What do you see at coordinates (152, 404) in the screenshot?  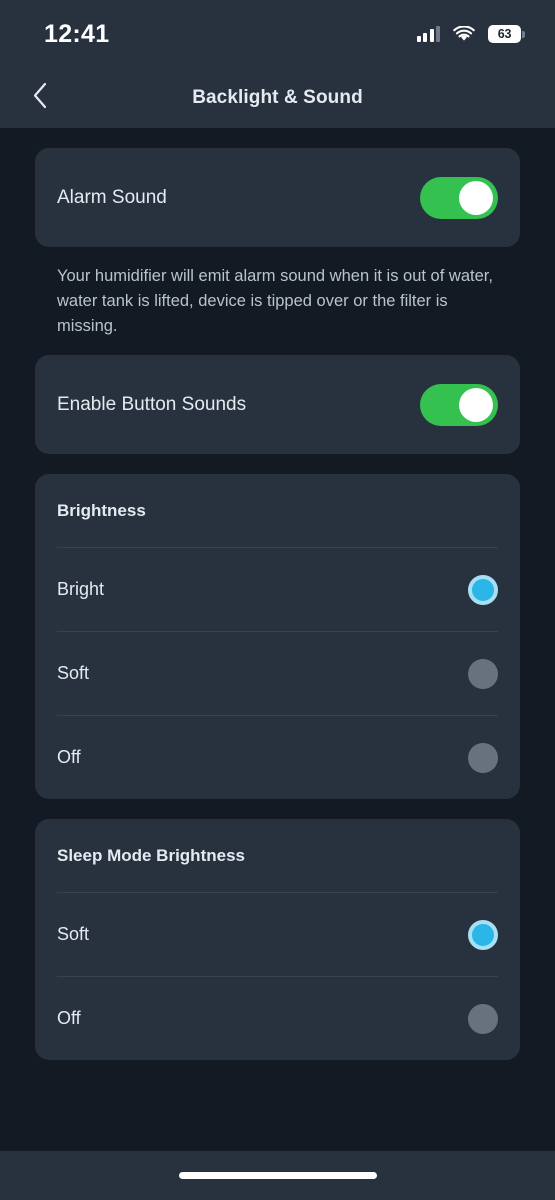 I see `button-sounds-label: Enable Button Sounds` at bounding box center [152, 404].